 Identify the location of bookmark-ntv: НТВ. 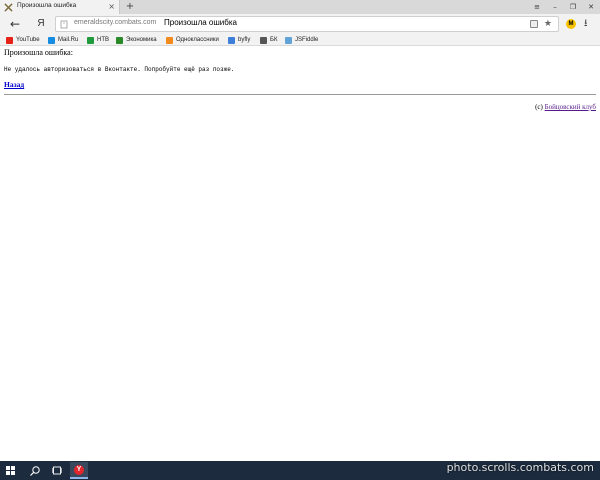
(98, 40).